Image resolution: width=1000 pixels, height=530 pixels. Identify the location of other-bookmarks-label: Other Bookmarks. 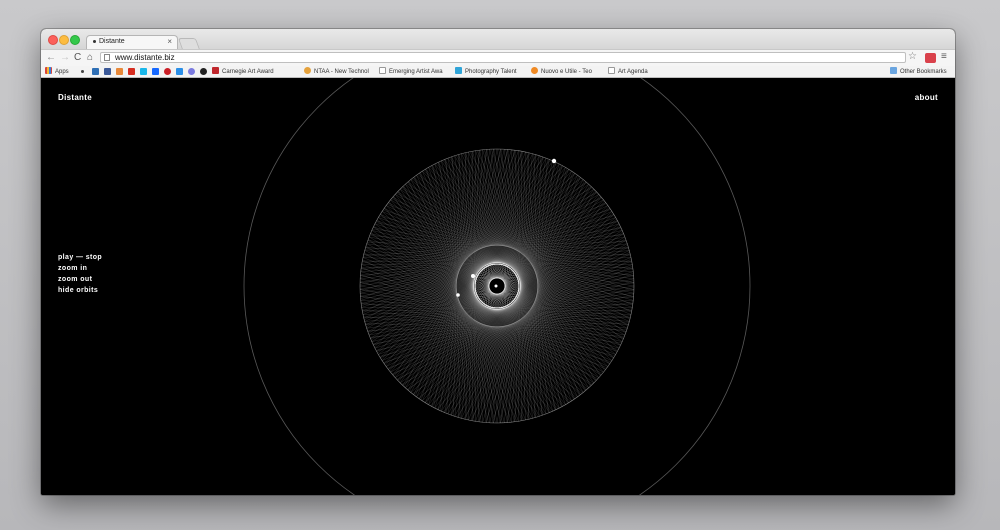
(923, 72).